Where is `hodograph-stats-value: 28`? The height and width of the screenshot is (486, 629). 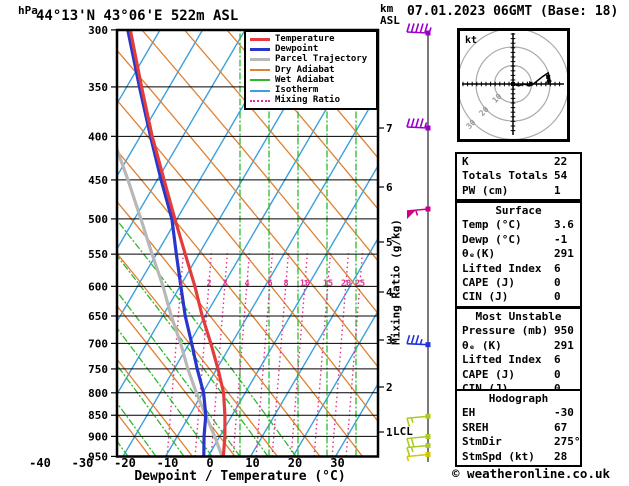 hodograph-stats-value: 28 is located at coordinates (561, 456).